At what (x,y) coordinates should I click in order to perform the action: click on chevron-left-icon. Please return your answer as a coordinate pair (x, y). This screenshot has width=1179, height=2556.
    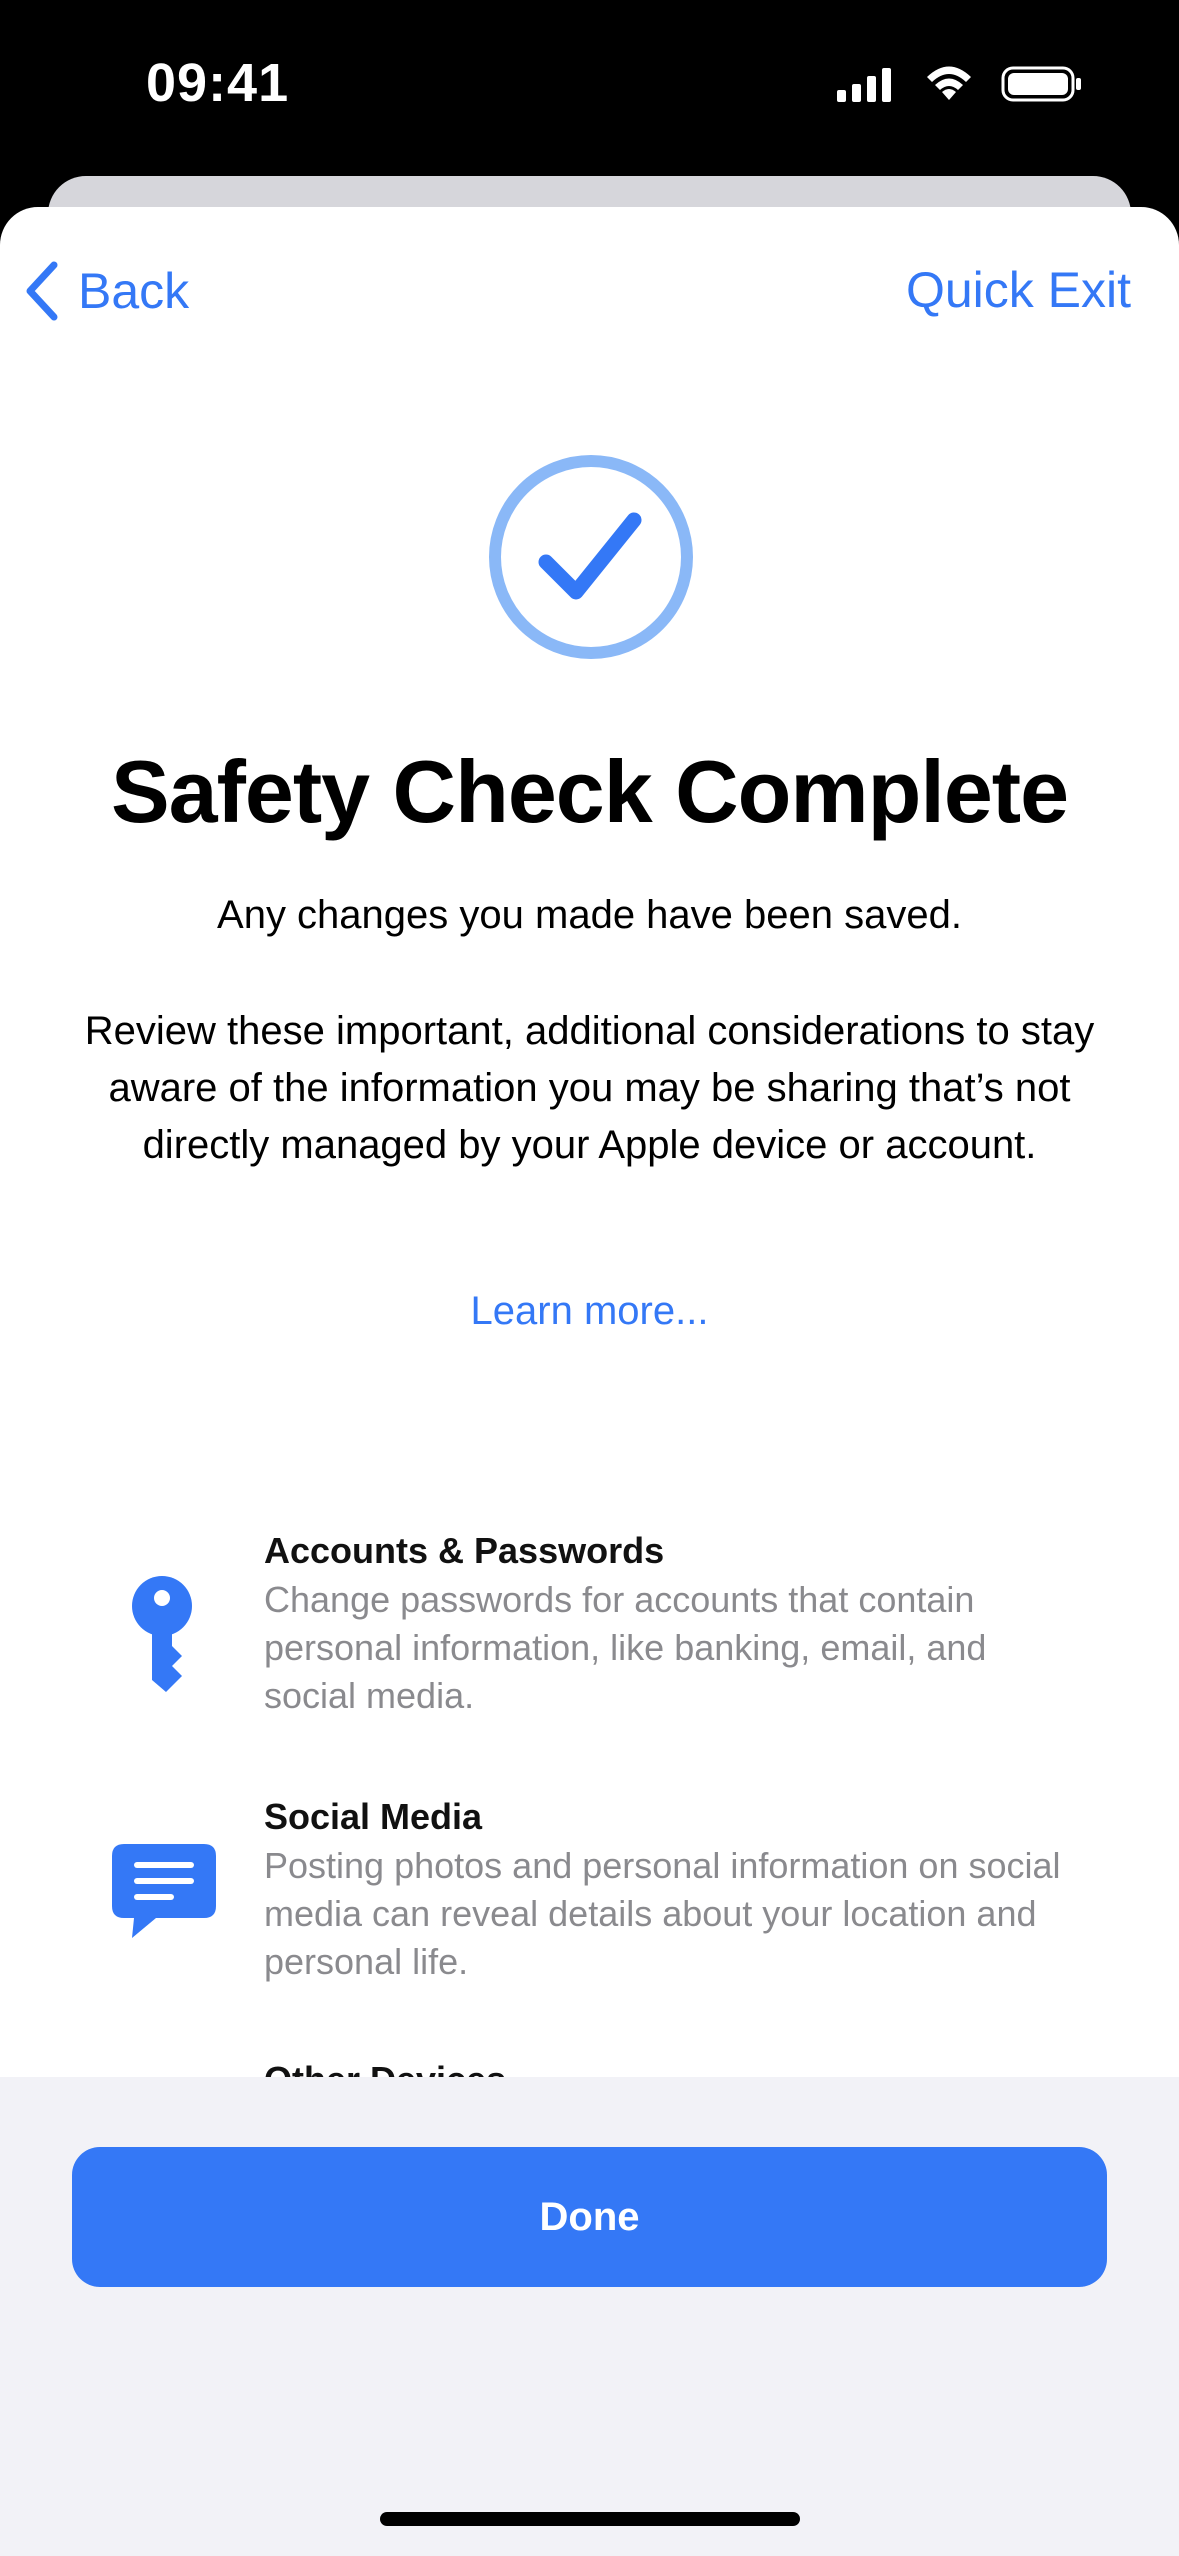
    Looking at the image, I should click on (42, 291).